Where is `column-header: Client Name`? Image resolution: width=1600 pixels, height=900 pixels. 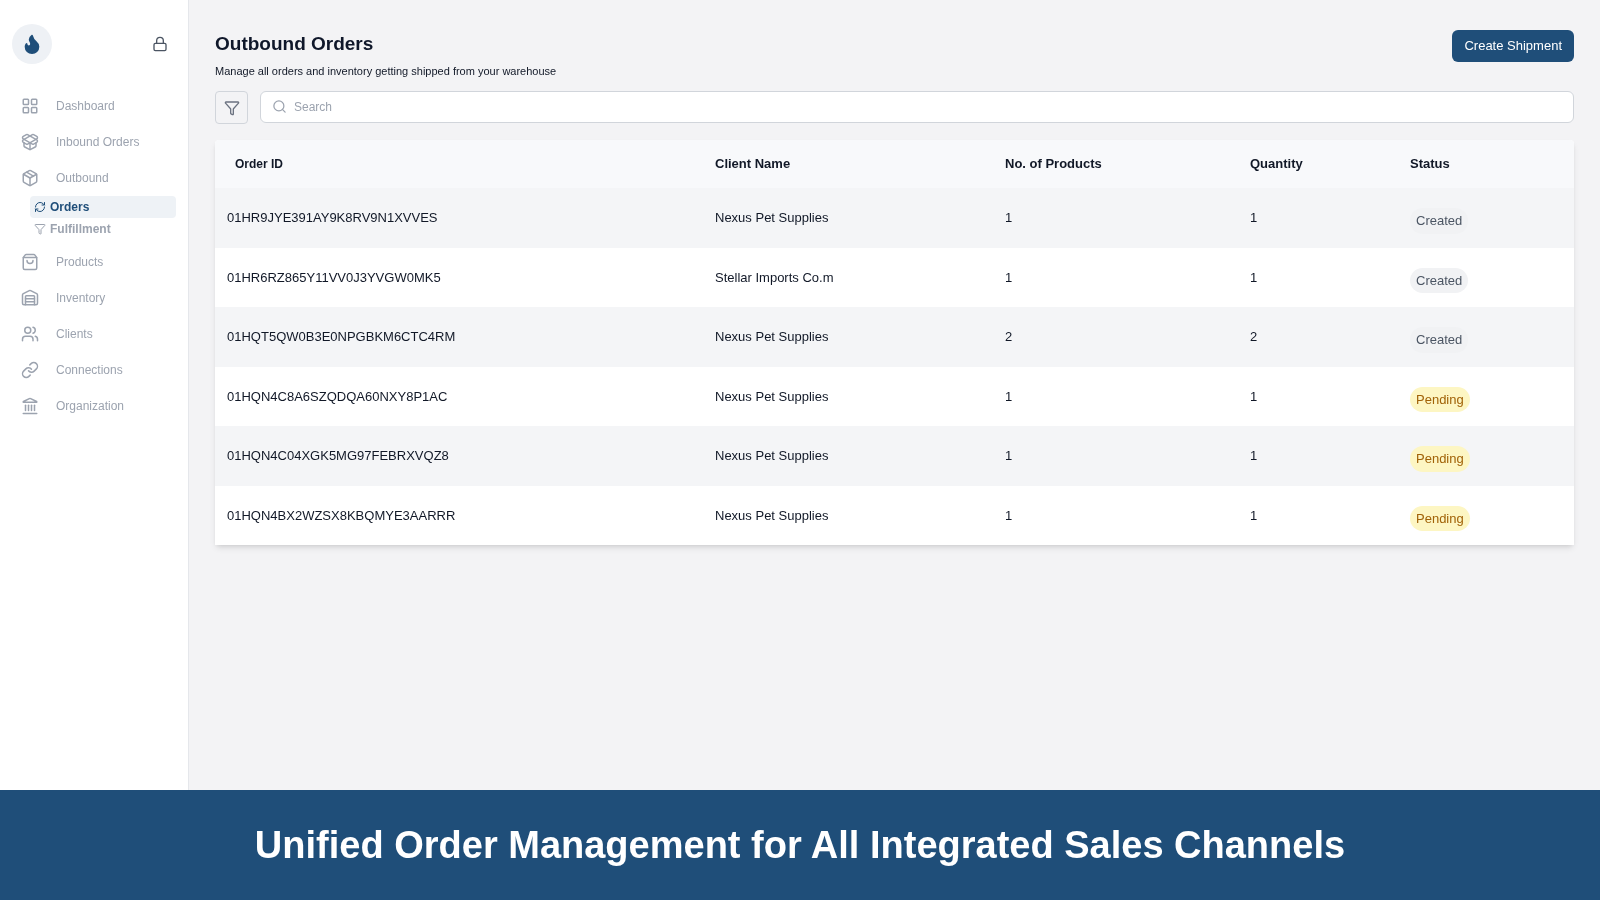
column-header: Client Name is located at coordinates (753, 164).